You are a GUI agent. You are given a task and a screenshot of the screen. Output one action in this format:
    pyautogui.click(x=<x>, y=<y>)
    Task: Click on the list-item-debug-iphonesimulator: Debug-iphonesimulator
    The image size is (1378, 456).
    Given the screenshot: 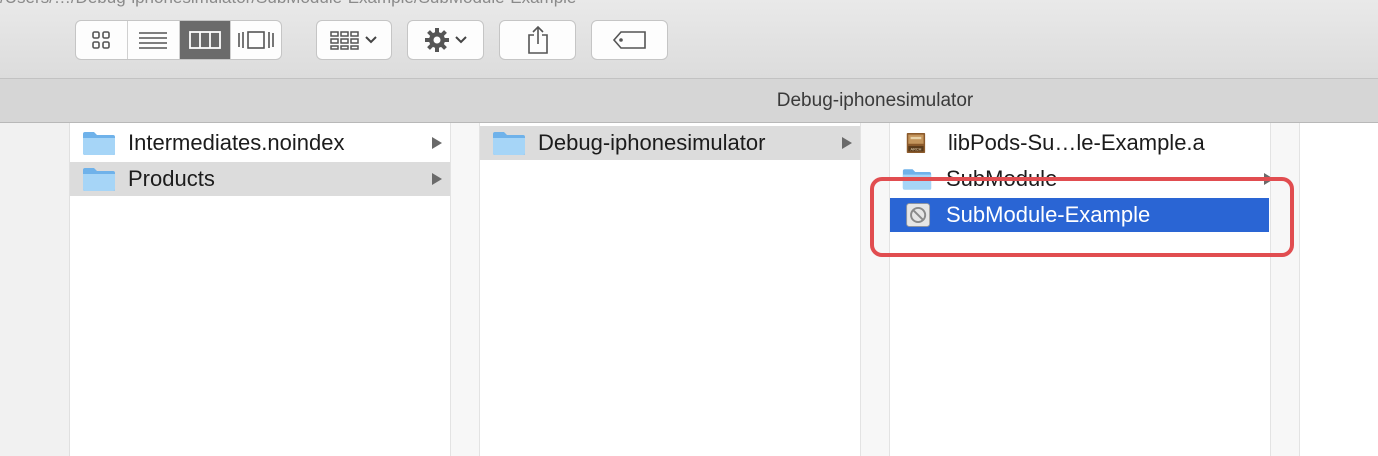 What is the action you would take?
    pyautogui.click(x=670, y=143)
    